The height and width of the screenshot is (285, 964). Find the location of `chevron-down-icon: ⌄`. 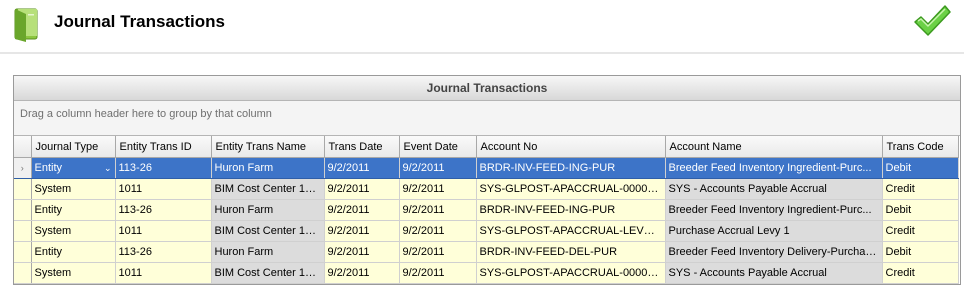

chevron-down-icon: ⌄ is located at coordinates (108, 168).